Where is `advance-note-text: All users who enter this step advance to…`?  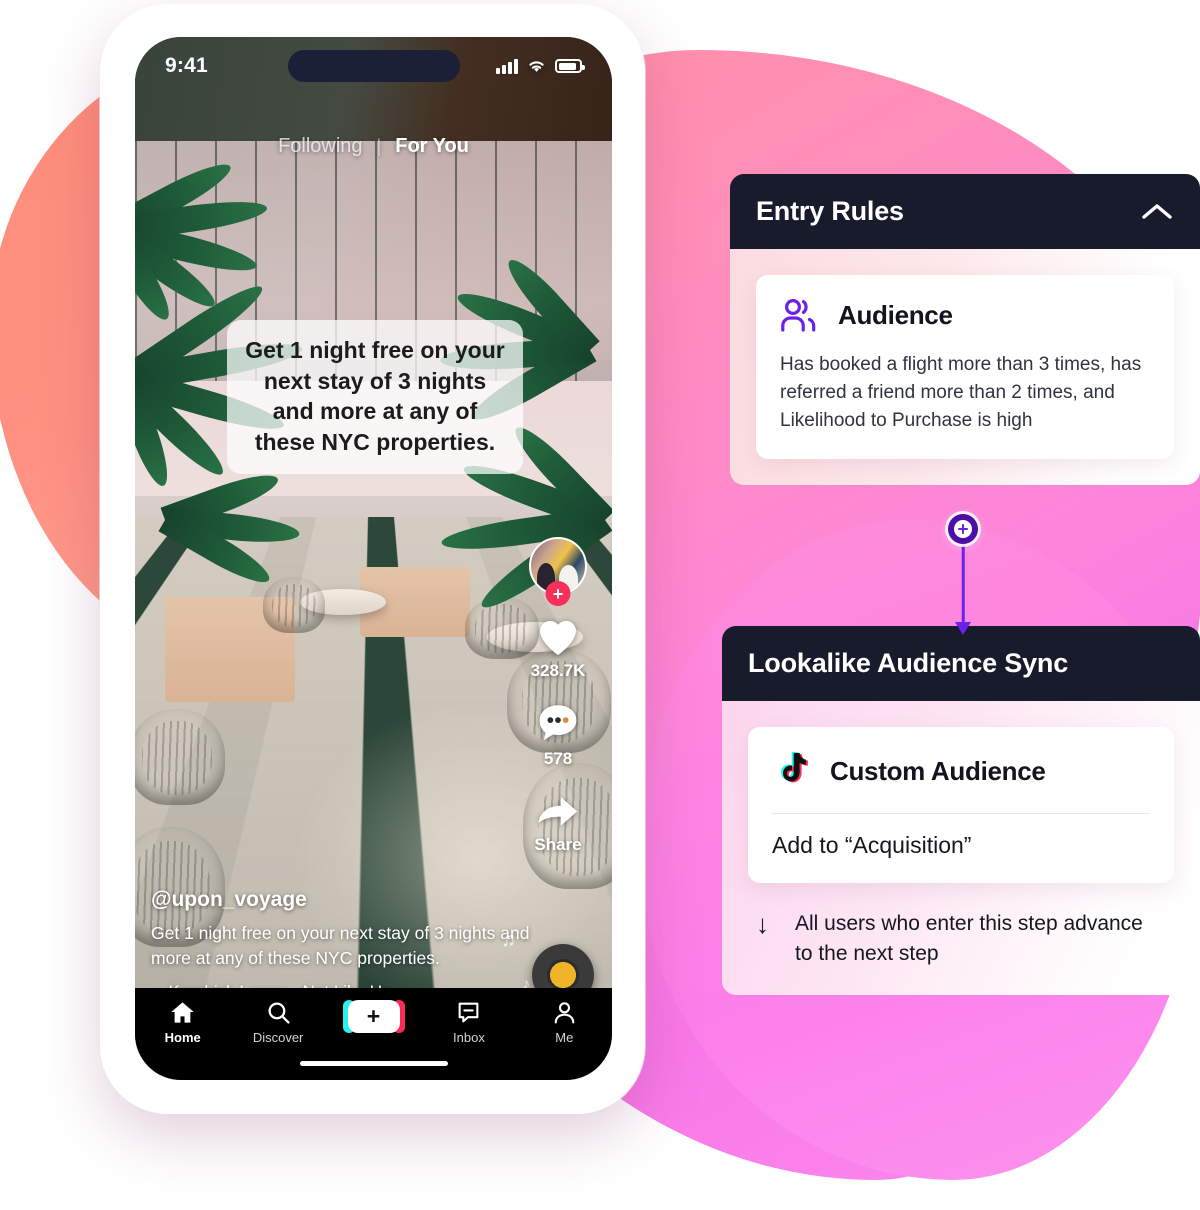
advance-note-text: All users who enter this step advance to… is located at coordinates (969, 938).